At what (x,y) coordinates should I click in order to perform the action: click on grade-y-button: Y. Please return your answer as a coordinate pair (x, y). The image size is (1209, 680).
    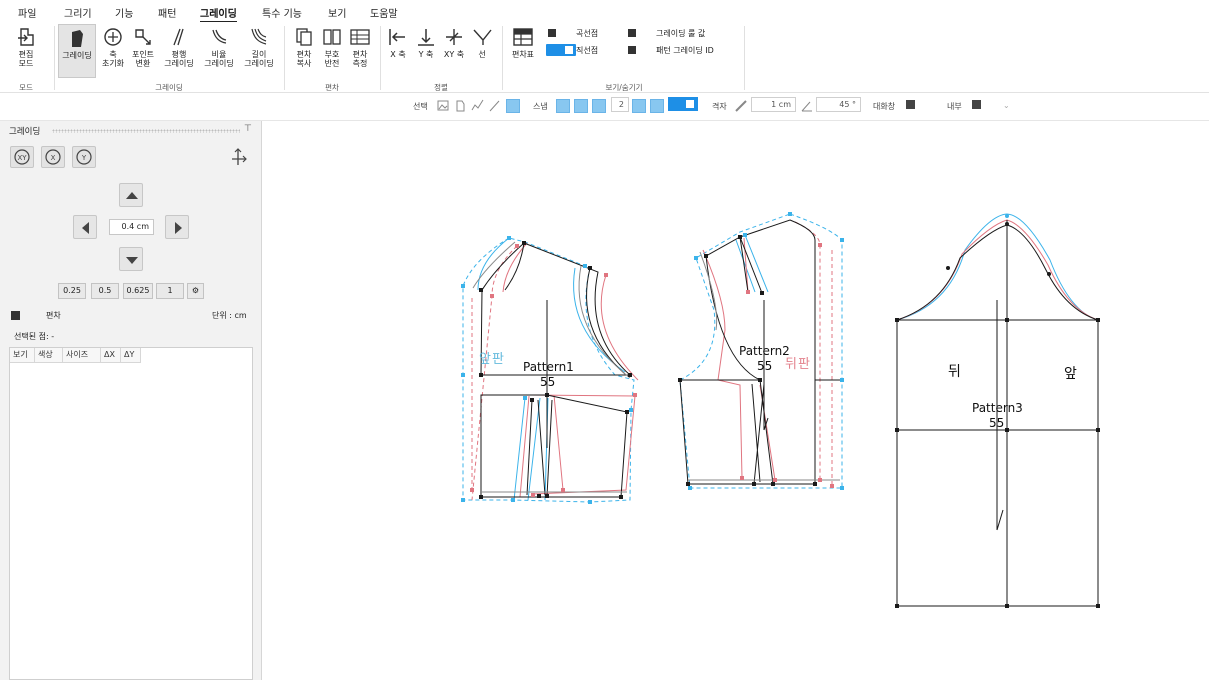
    Looking at the image, I should click on (84, 157).